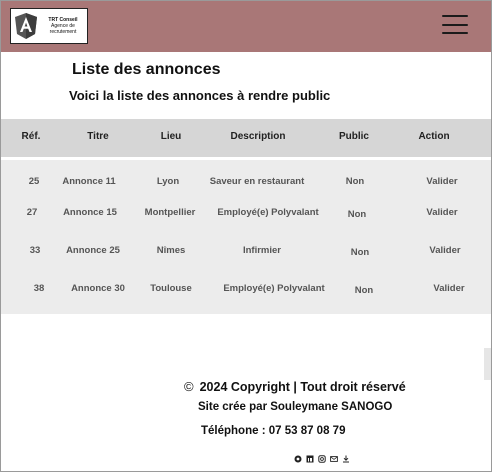 Image resolution: width=492 pixels, height=472 pixels. What do you see at coordinates (434, 136) in the screenshot?
I see `column-header-action: Action` at bounding box center [434, 136].